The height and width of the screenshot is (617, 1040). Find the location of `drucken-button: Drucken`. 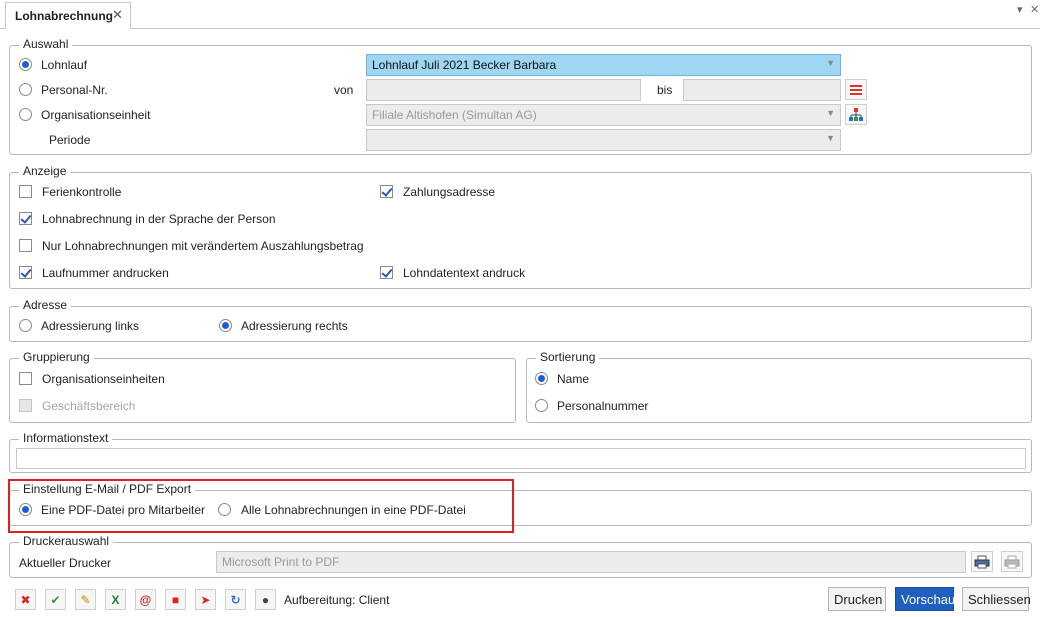

drucken-button: Drucken is located at coordinates (857, 599).